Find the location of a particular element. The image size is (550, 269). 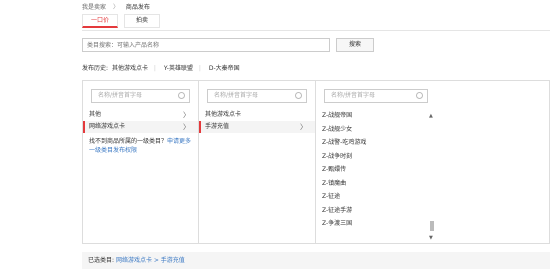

category-item-label: 网络游戏点卡 is located at coordinates (107, 126).